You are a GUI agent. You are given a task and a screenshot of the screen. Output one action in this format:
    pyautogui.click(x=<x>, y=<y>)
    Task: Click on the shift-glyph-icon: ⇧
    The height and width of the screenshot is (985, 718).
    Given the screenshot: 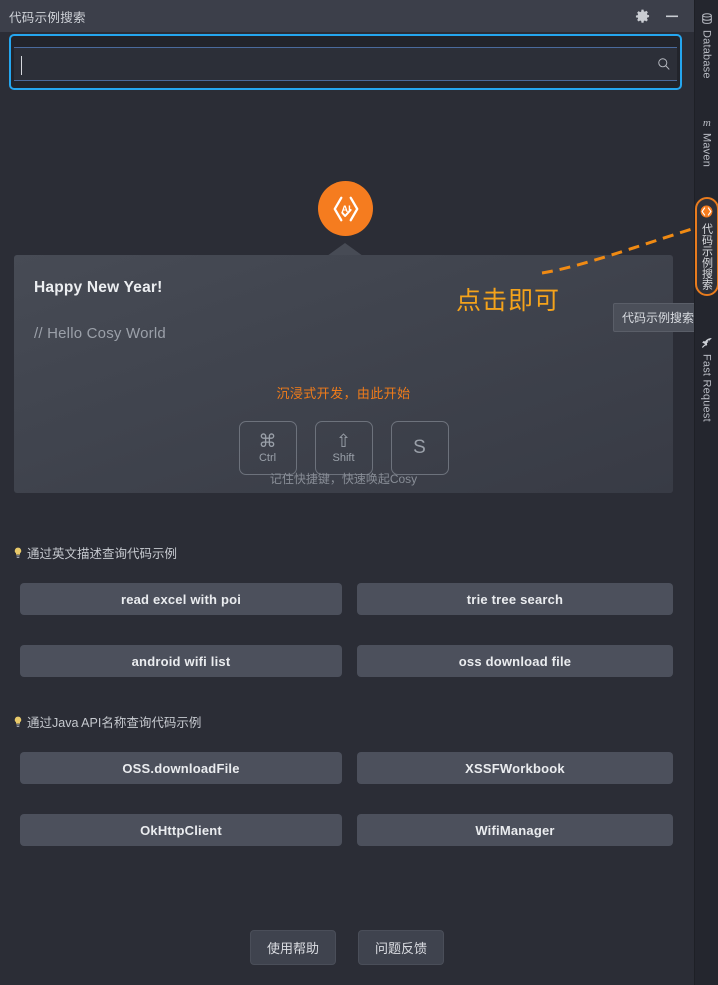 What is the action you would take?
    pyautogui.click(x=343, y=441)
    